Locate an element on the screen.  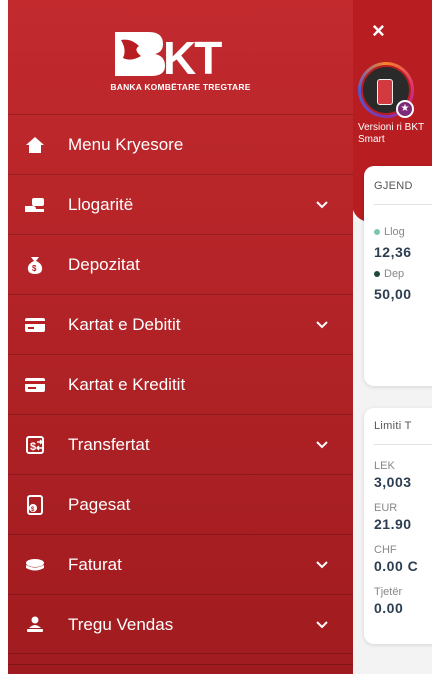
limits-card-title: Limiti T is located at coordinates (393, 426).